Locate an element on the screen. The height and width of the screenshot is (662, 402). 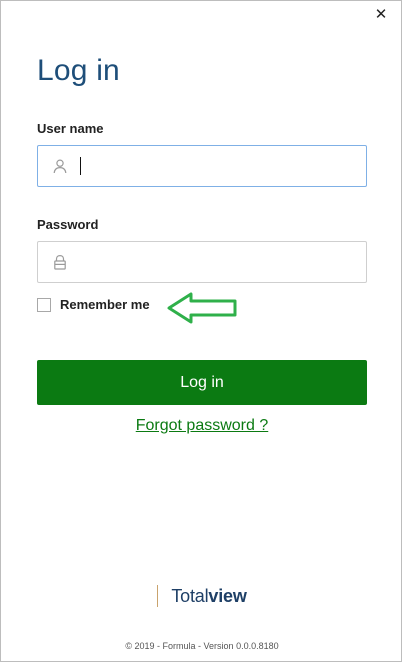
brand-divider is located at coordinates (158, 596).